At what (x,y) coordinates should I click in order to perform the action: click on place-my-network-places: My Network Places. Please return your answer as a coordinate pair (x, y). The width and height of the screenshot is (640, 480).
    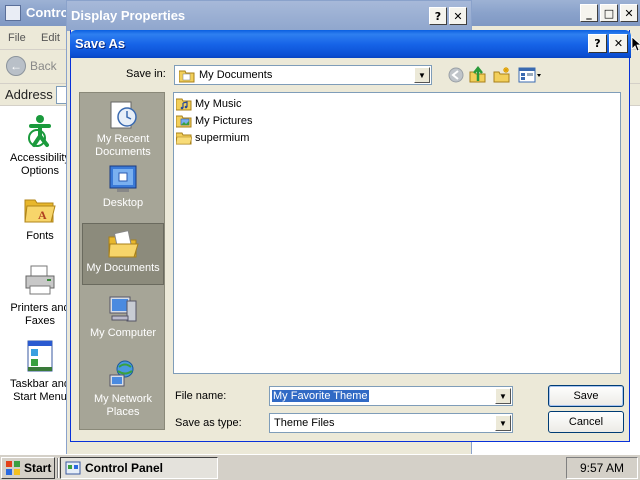
    Looking at the image, I should click on (123, 386).